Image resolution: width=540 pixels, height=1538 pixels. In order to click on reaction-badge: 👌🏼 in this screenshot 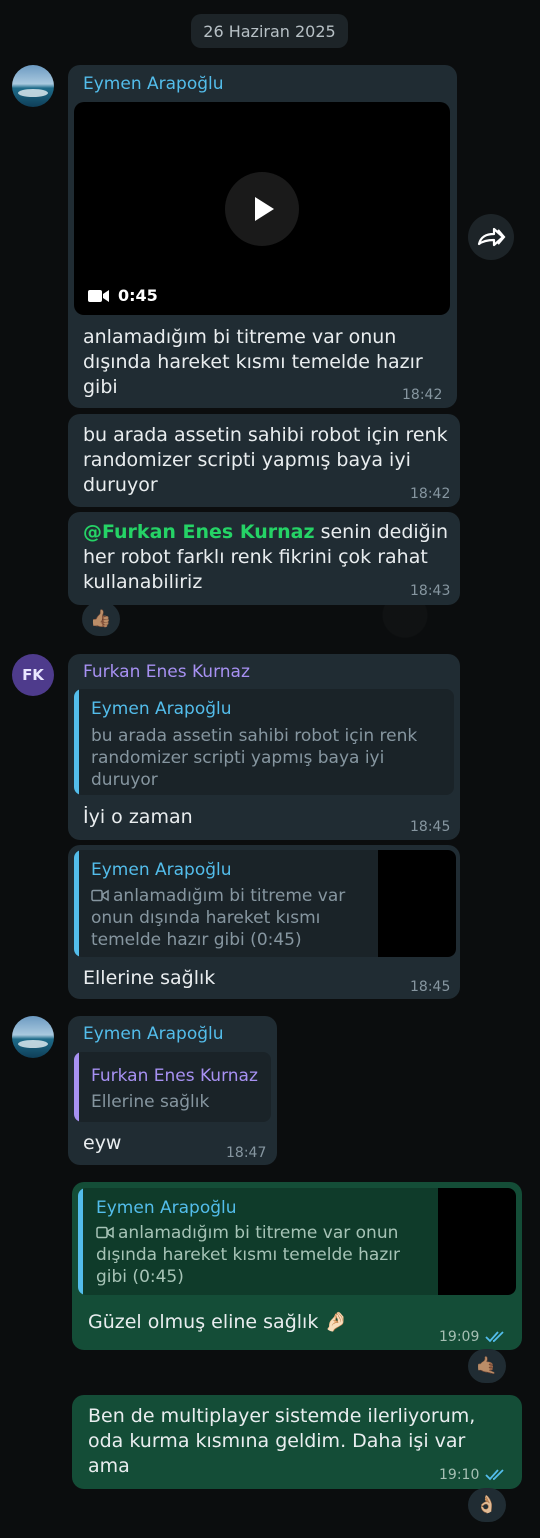, I will do `click(487, 1505)`.